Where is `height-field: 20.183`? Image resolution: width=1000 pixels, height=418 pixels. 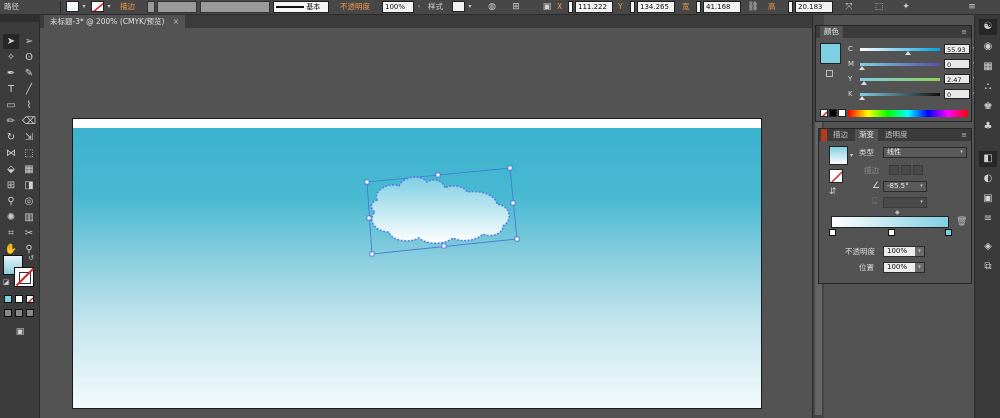 height-field: 20.183 is located at coordinates (814, 7).